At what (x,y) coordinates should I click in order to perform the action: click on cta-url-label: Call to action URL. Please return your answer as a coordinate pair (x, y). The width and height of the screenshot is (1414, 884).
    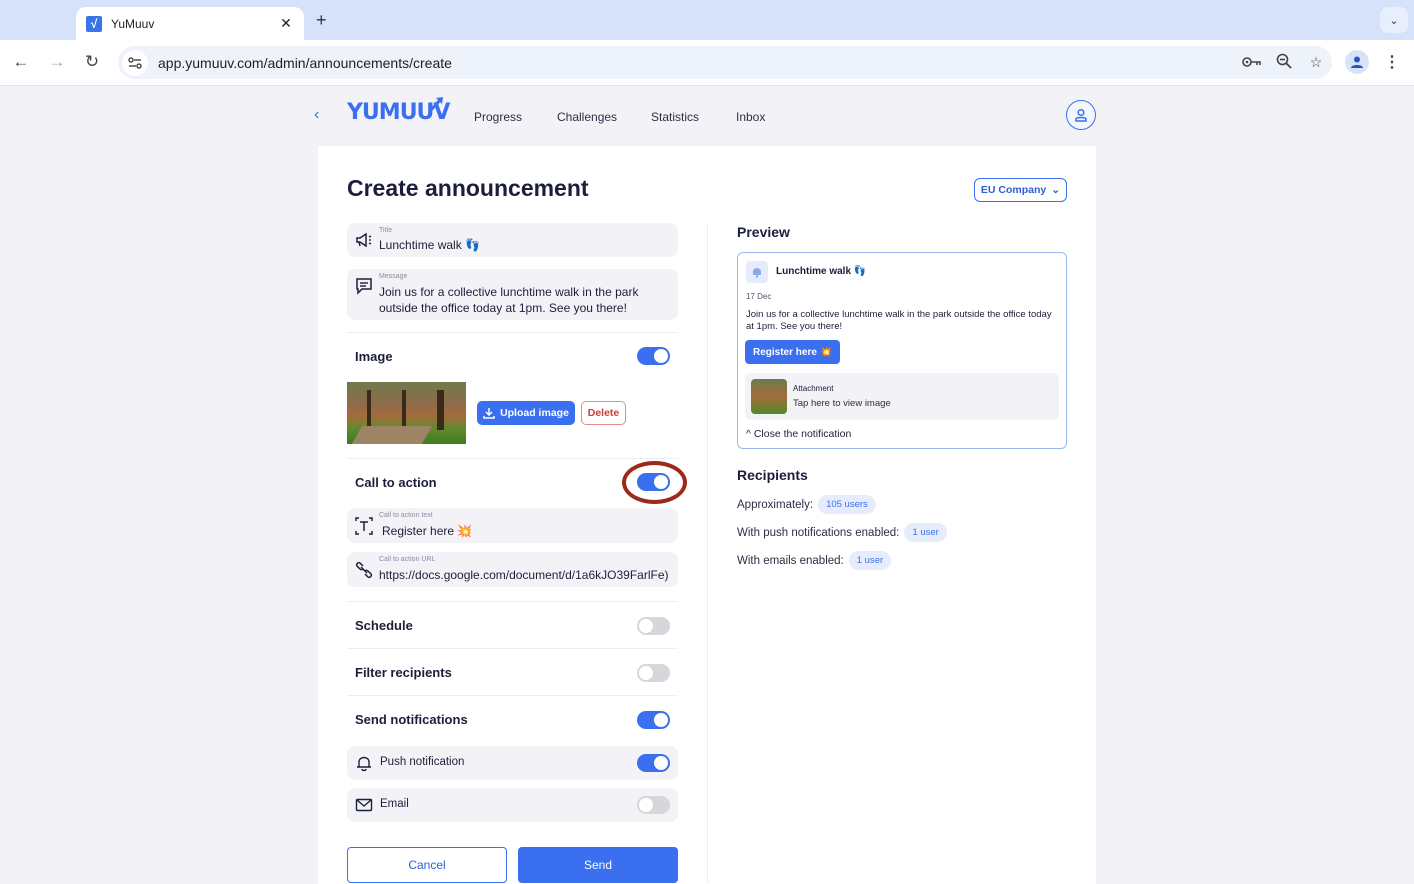
    Looking at the image, I should click on (407, 559).